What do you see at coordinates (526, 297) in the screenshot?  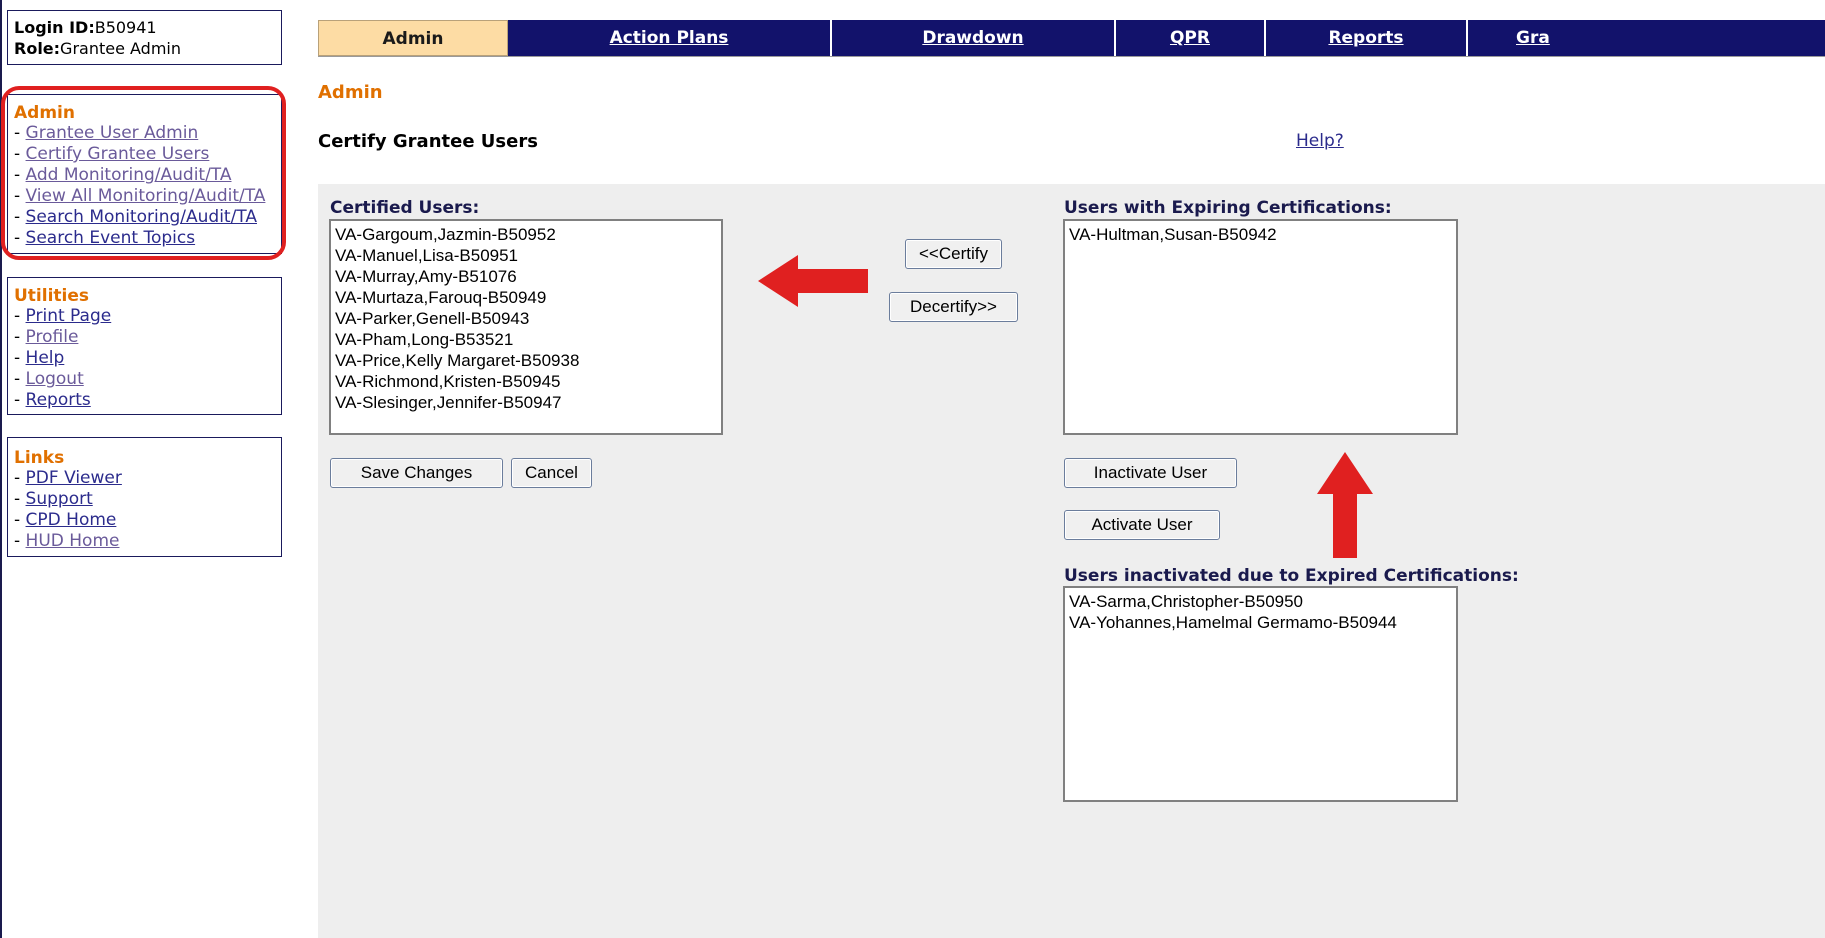 I see `list-item: VA-Murtaza,Farouq-B50949` at bounding box center [526, 297].